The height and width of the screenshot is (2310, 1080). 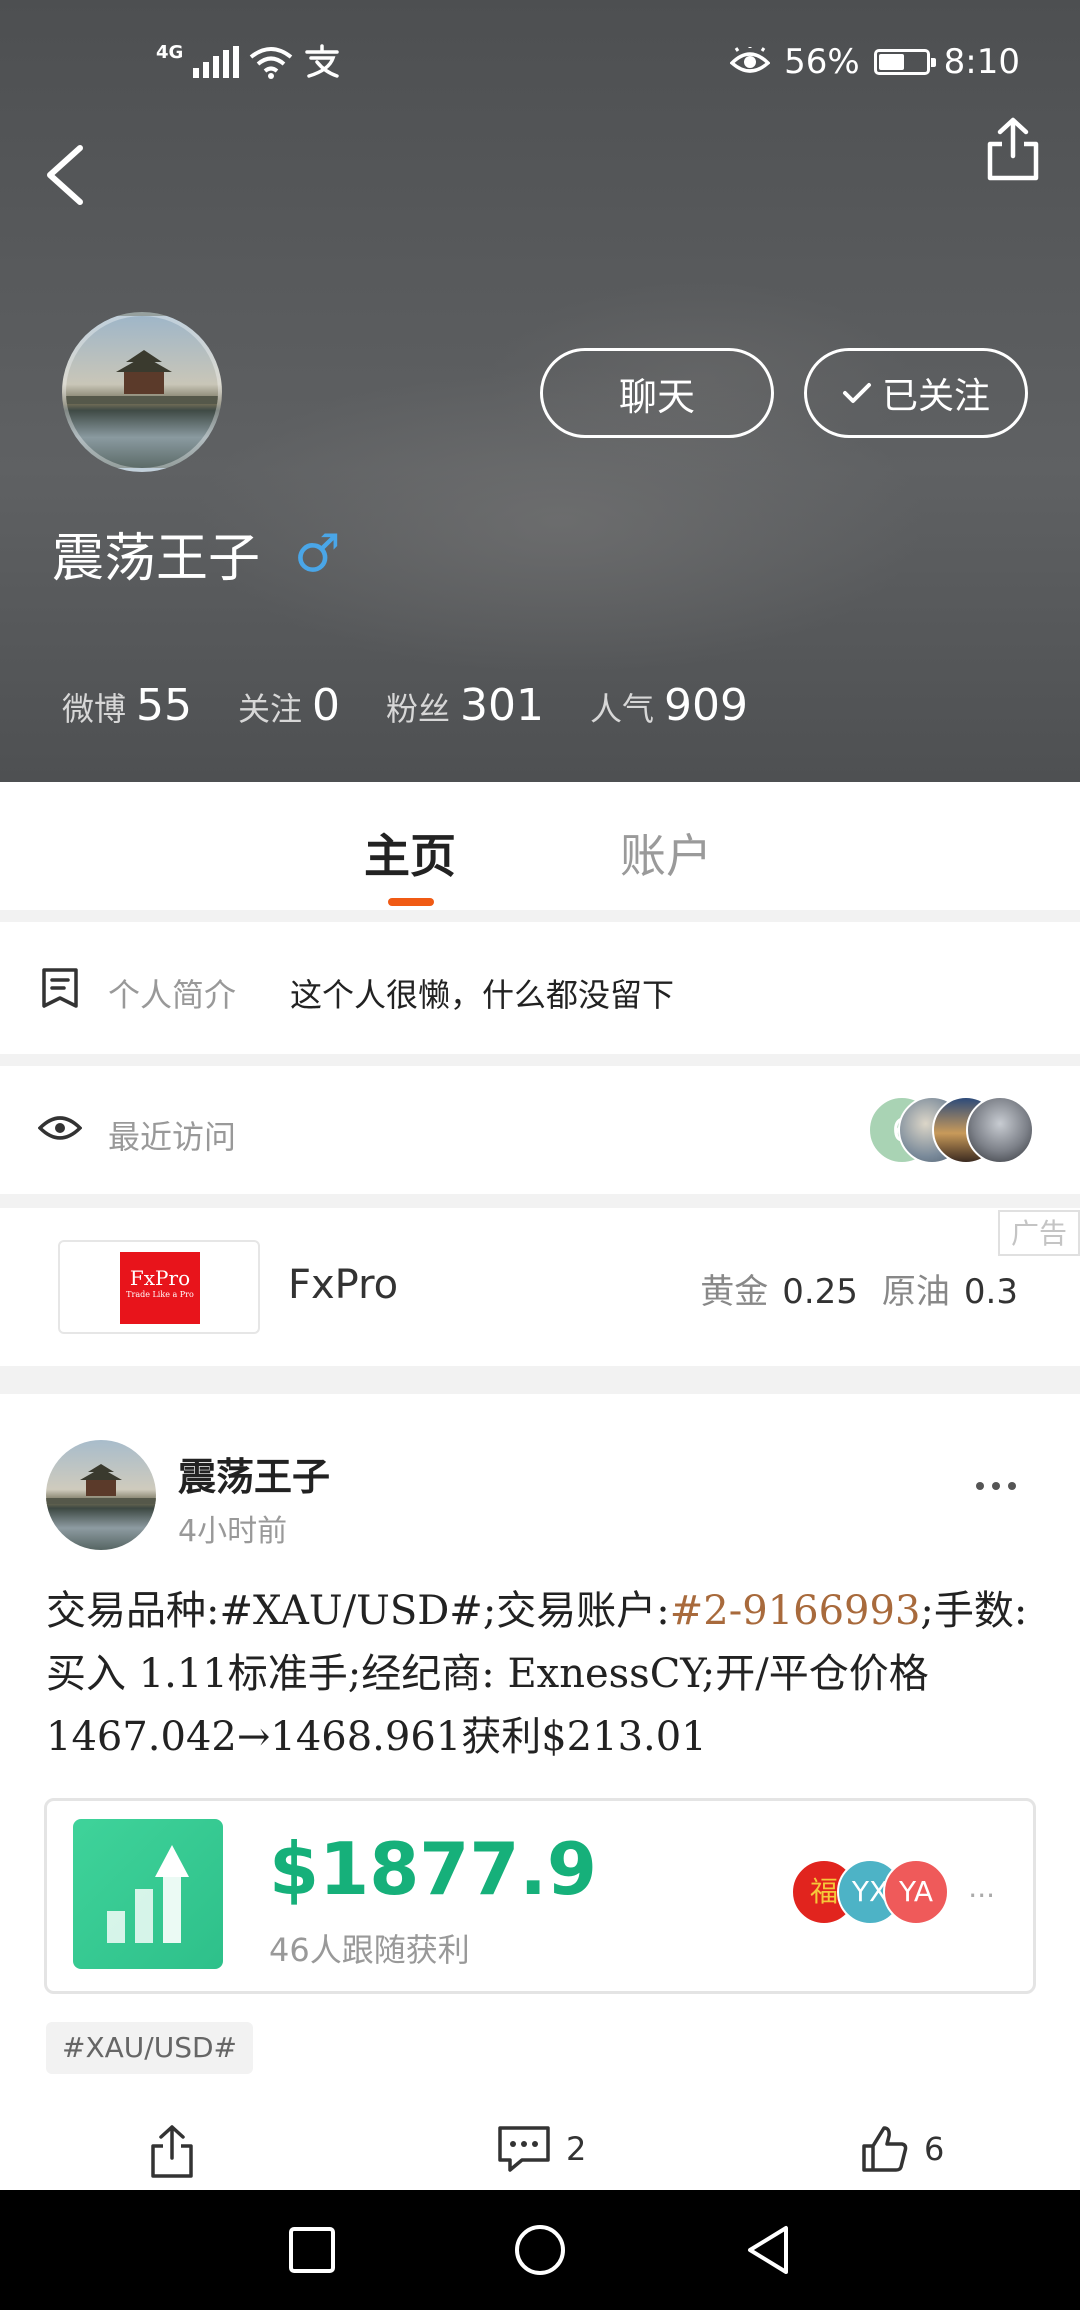 What do you see at coordinates (60, 1128) in the screenshot?
I see `eye-icon` at bounding box center [60, 1128].